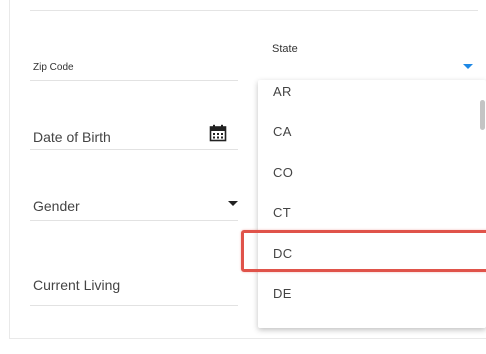 The height and width of the screenshot is (354, 486). What do you see at coordinates (134, 80) in the screenshot?
I see `zip-code-underline` at bounding box center [134, 80].